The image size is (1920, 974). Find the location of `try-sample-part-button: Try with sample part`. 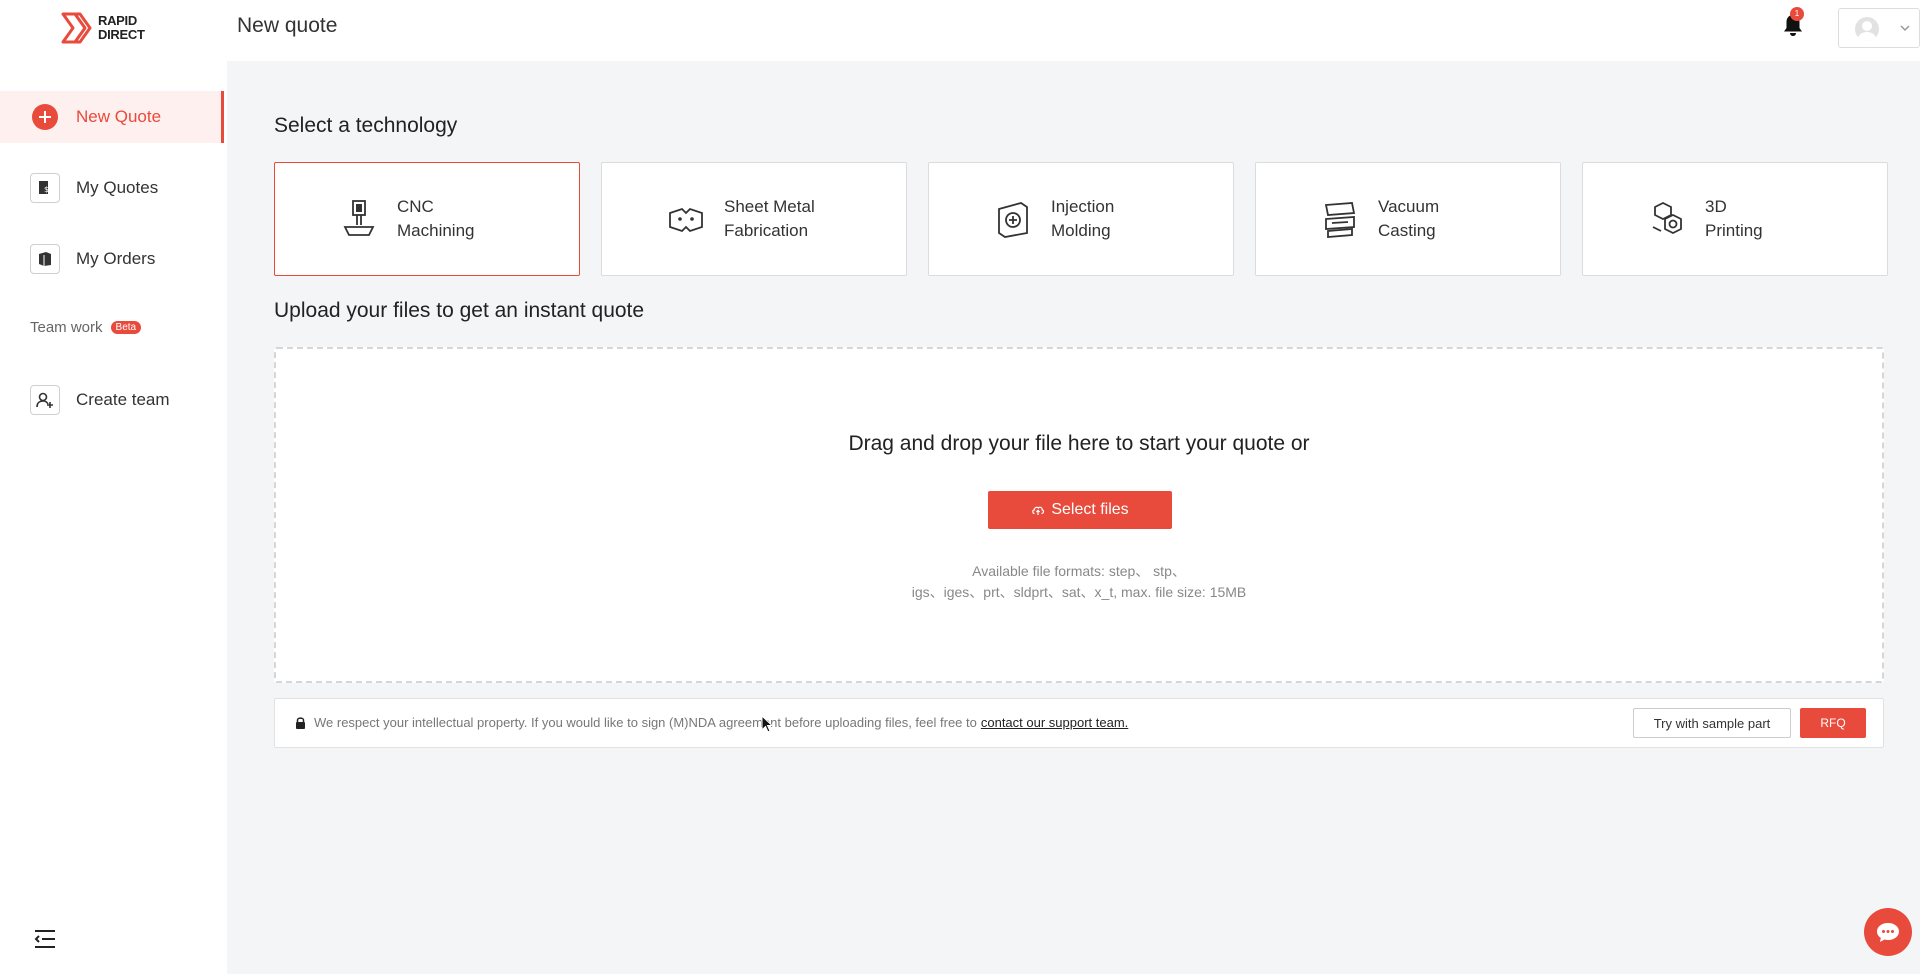

try-sample-part-button: Try with sample part is located at coordinates (1712, 723).